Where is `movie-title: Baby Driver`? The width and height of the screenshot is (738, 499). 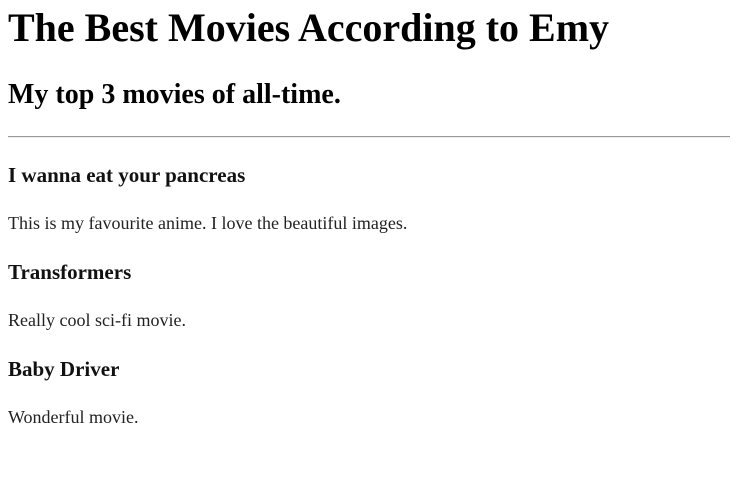
movie-title: Baby Driver is located at coordinates (64, 369).